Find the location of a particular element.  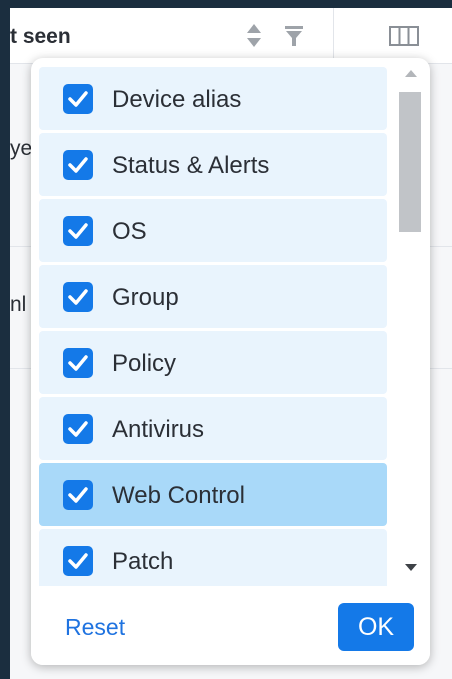

dropdown-footer: Reset OK is located at coordinates (230, 625).